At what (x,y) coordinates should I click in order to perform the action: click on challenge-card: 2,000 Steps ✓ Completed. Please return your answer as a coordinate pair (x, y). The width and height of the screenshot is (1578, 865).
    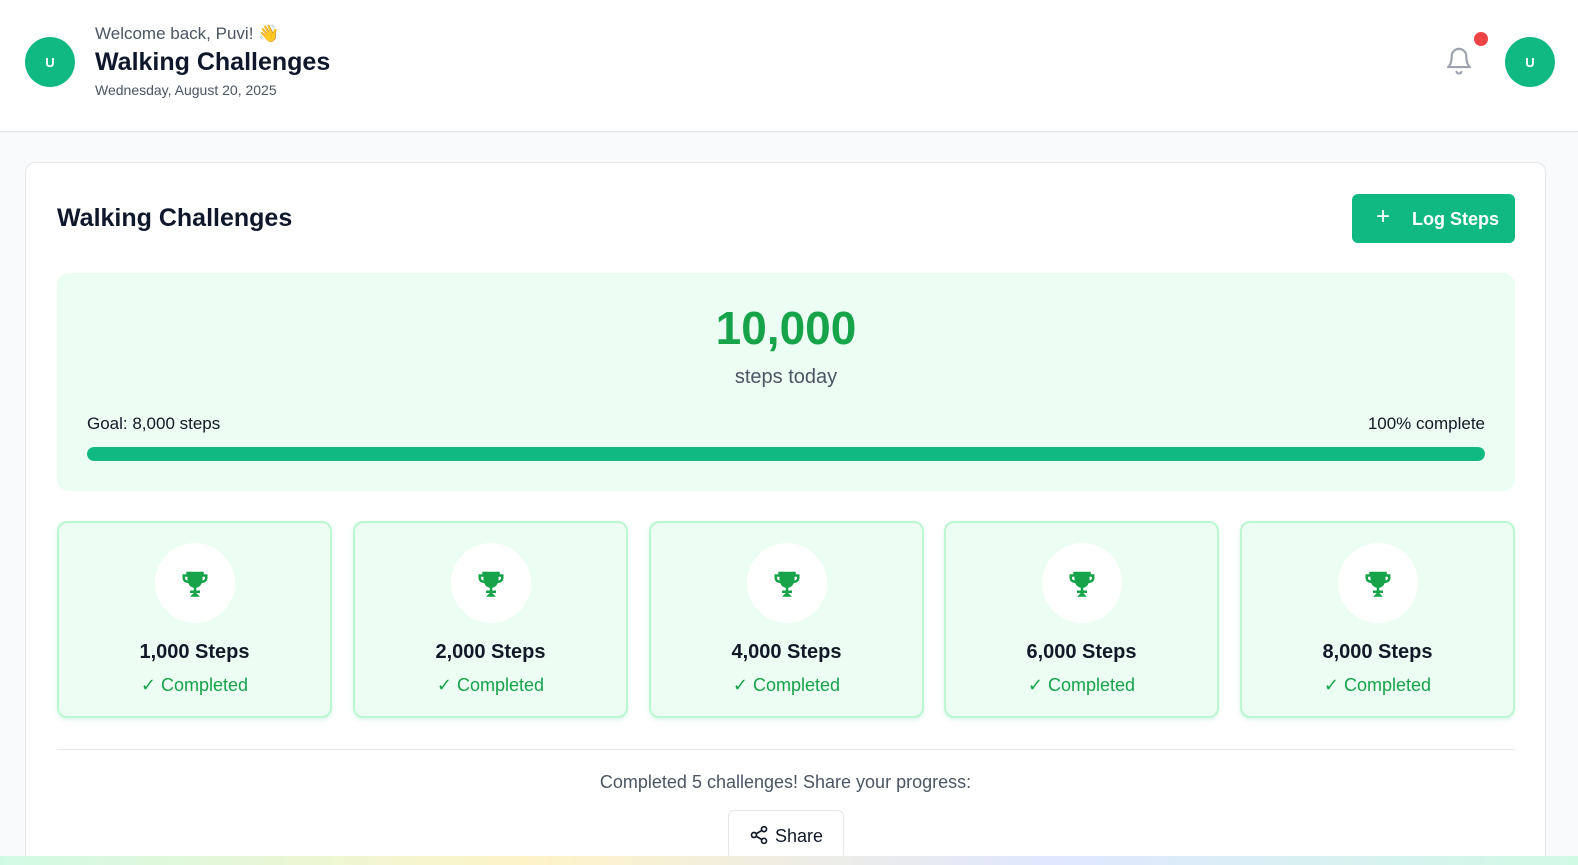
    Looking at the image, I should click on (490, 619).